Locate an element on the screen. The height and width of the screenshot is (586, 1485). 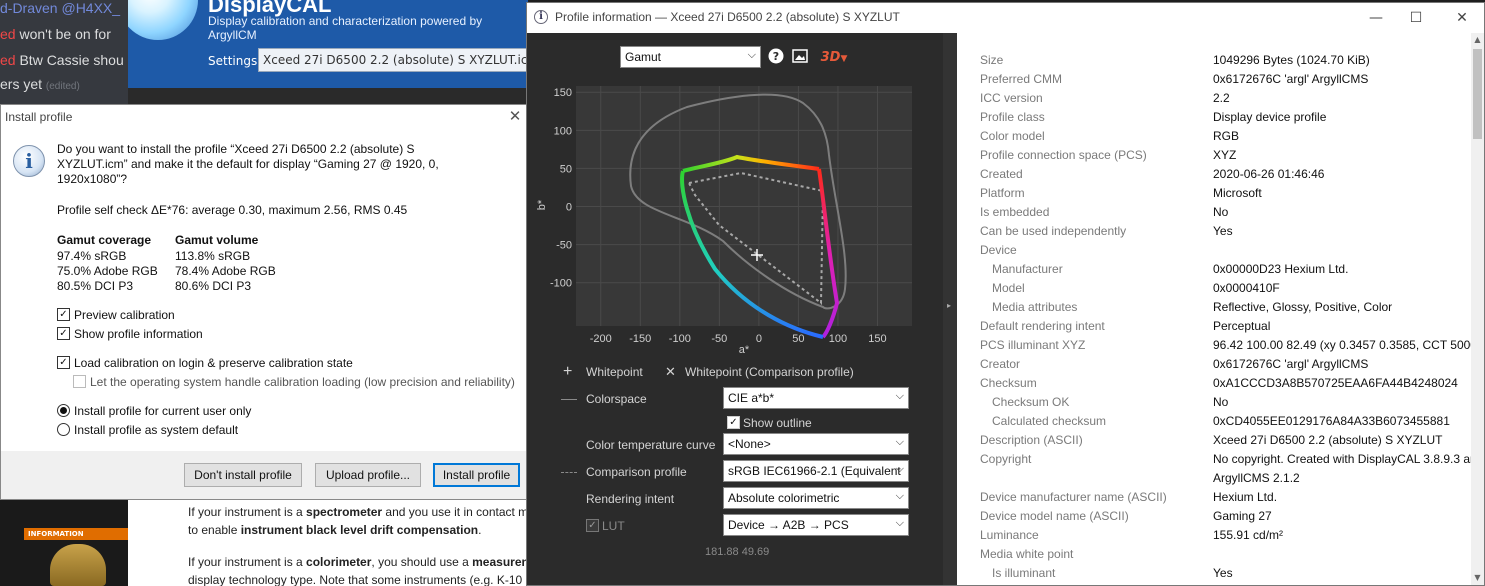
plot-type-select: Gamut ⌵ is located at coordinates (690, 57).